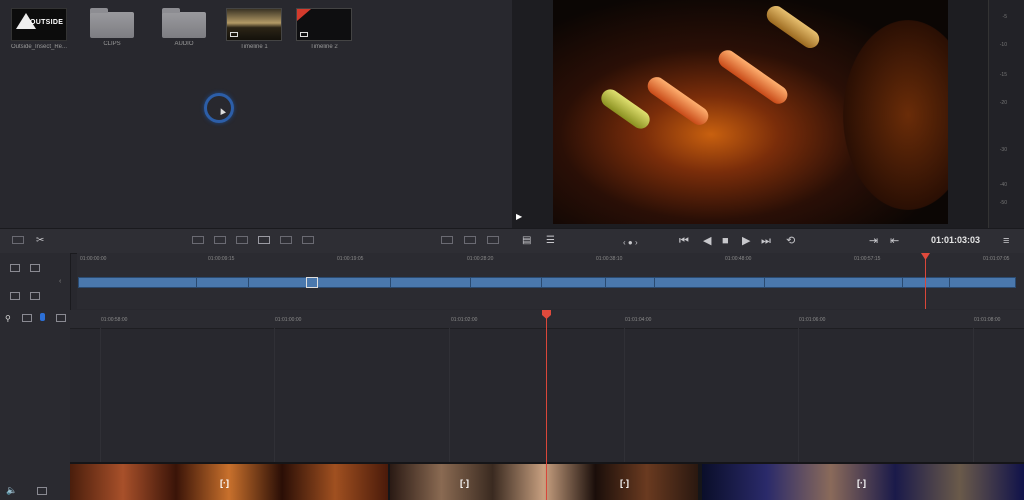  I want to click on viewport-indicator, so click(312, 282).